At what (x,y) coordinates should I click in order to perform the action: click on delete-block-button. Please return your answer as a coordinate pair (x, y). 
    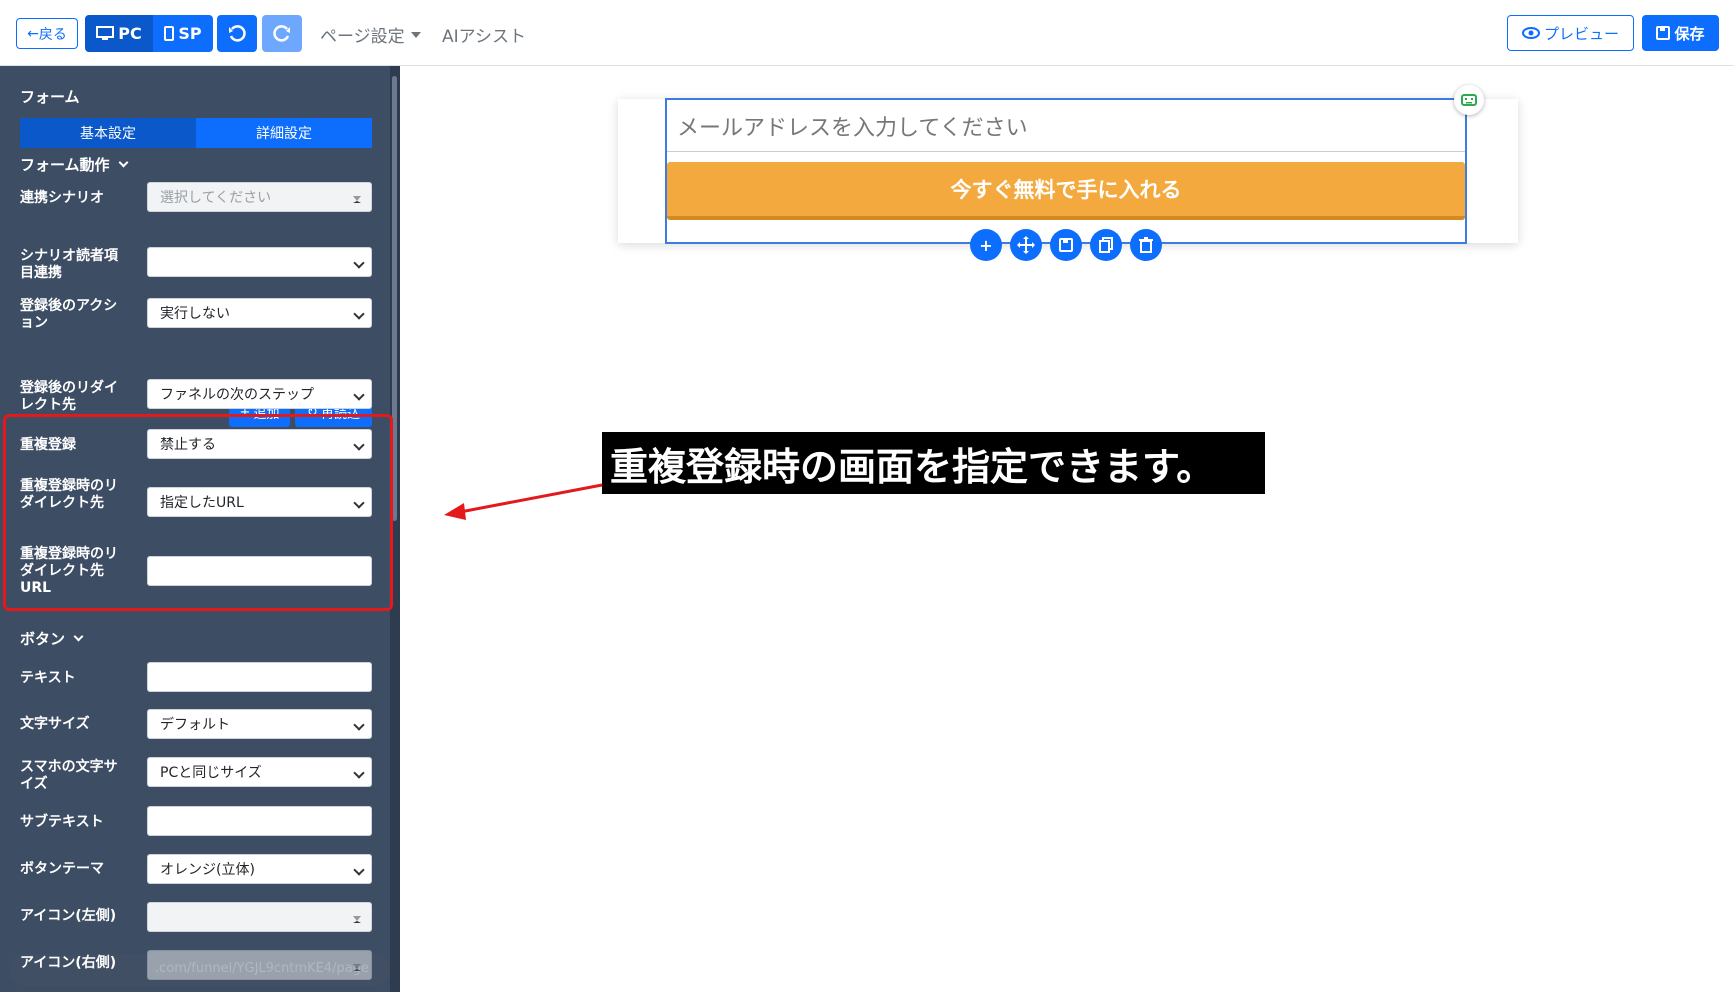
    Looking at the image, I should click on (1146, 245).